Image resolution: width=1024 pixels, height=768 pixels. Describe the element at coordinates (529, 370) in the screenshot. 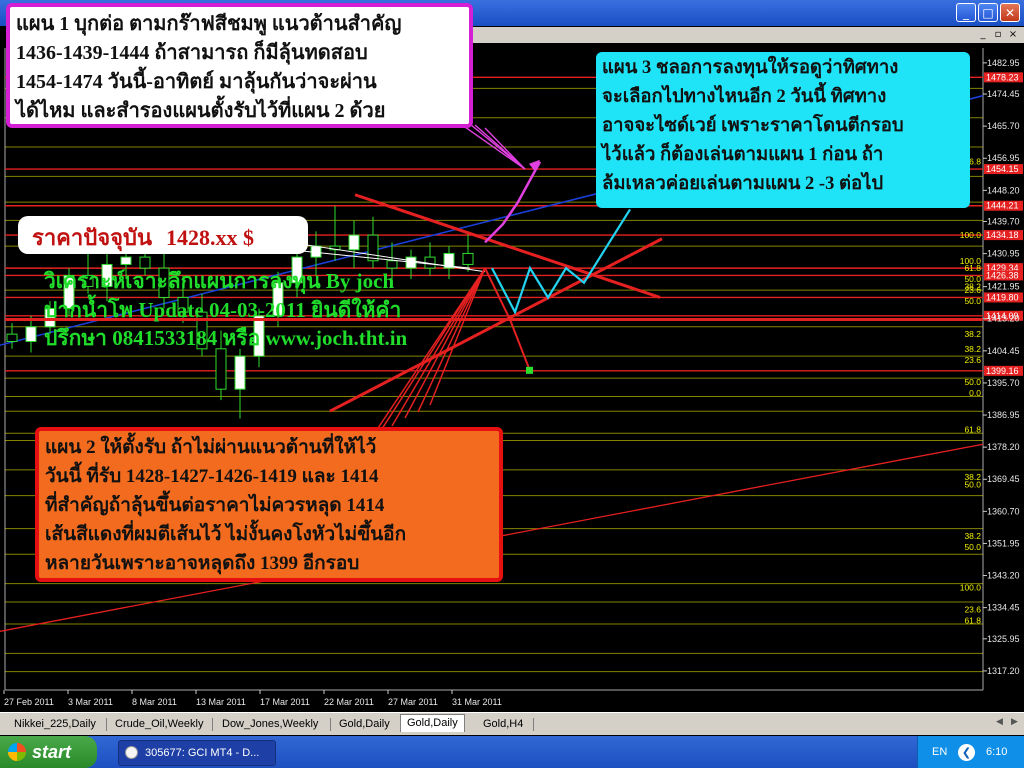

I see `plan2-target-marker` at that location.